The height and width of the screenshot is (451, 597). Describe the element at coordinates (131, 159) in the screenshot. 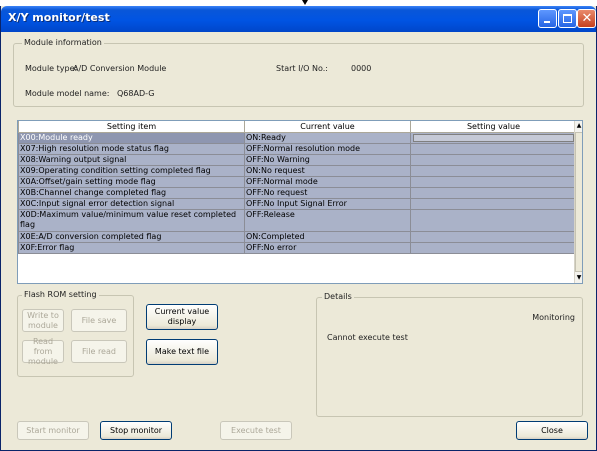

I see `setting-item-cell: X08:Warning output signal` at that location.